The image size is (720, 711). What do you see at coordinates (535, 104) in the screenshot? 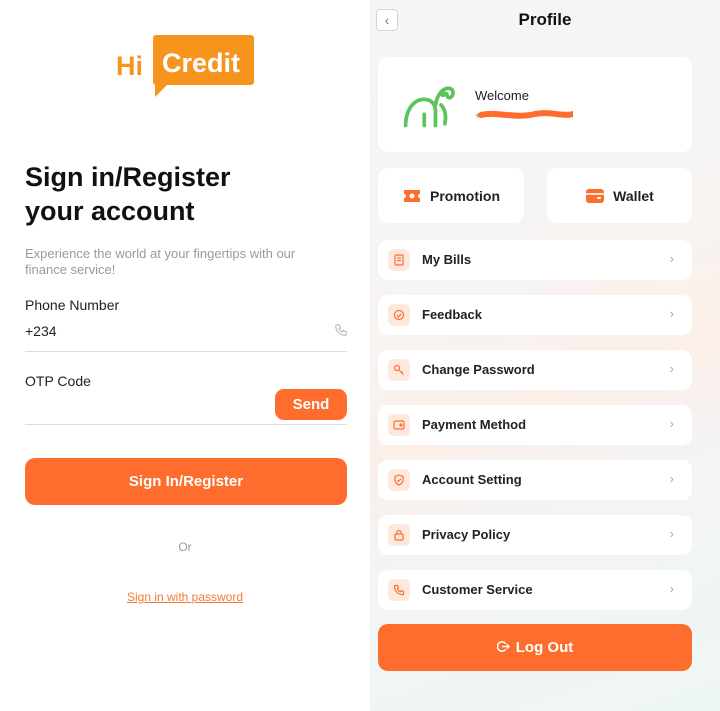
I see `welcome-card: Welcome +` at bounding box center [535, 104].